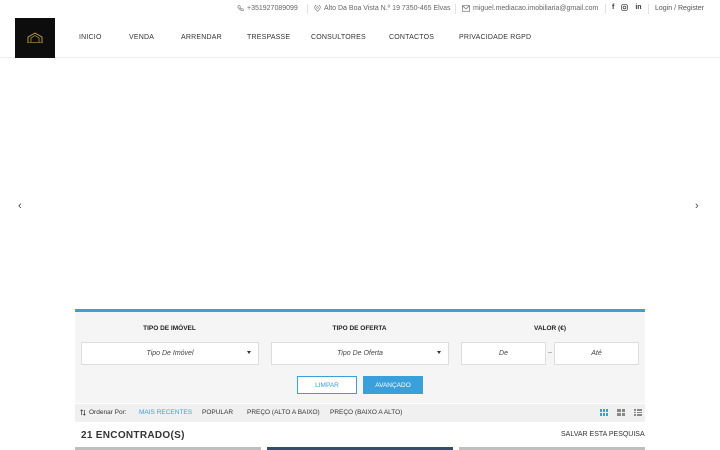 This screenshot has height=450, width=720. What do you see at coordinates (165, 412) in the screenshot?
I see `sort-option-recent: MAIS RECENTES` at bounding box center [165, 412].